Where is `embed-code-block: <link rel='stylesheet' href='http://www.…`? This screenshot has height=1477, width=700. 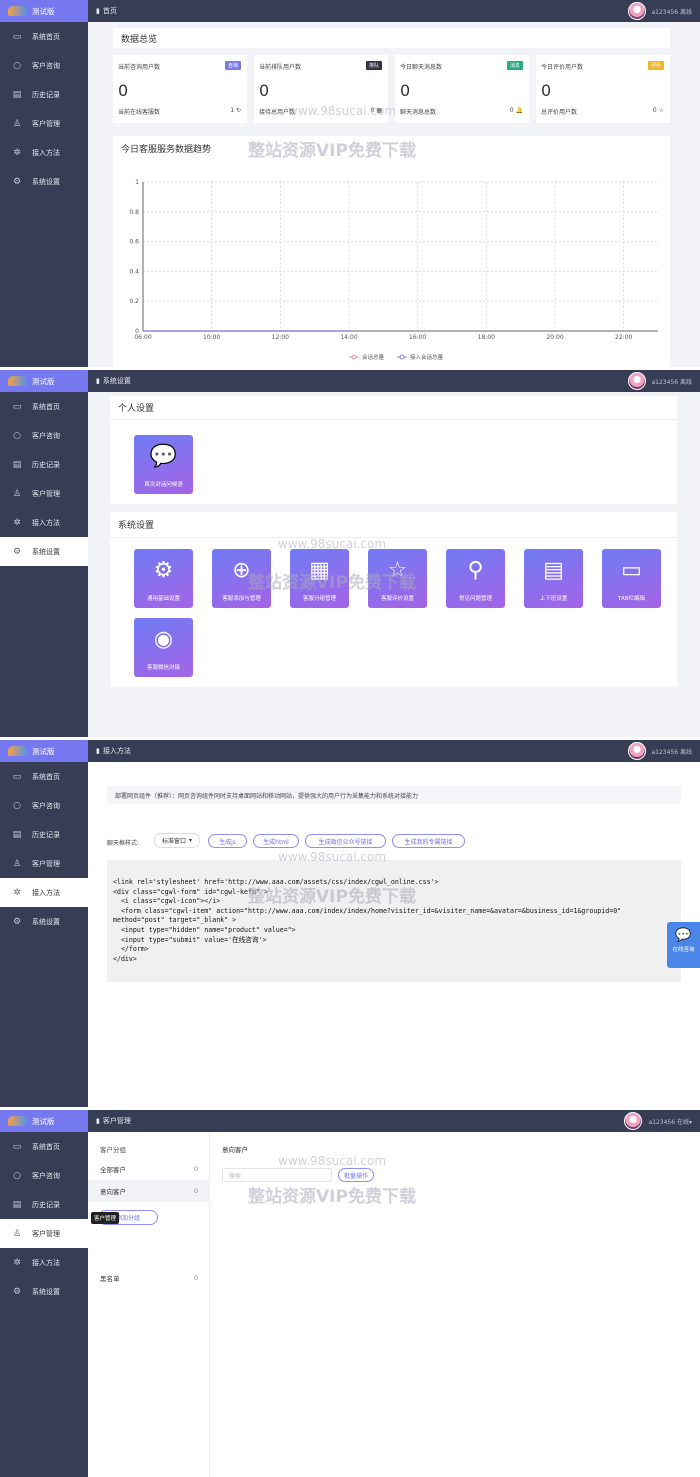
embed-code-block: <link rel='stylesheet' href='http://www.… is located at coordinates (394, 921).